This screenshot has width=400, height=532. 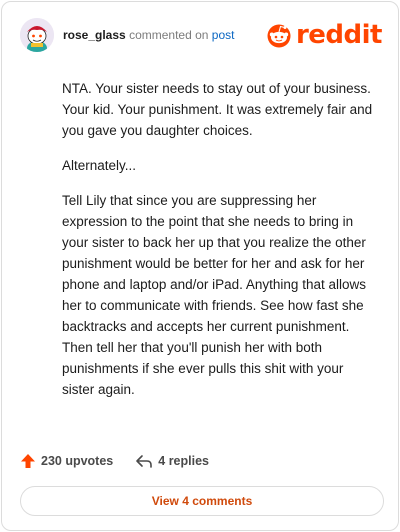 What do you see at coordinates (202, 501) in the screenshot?
I see `view-comments-button: View 4 comments` at bounding box center [202, 501].